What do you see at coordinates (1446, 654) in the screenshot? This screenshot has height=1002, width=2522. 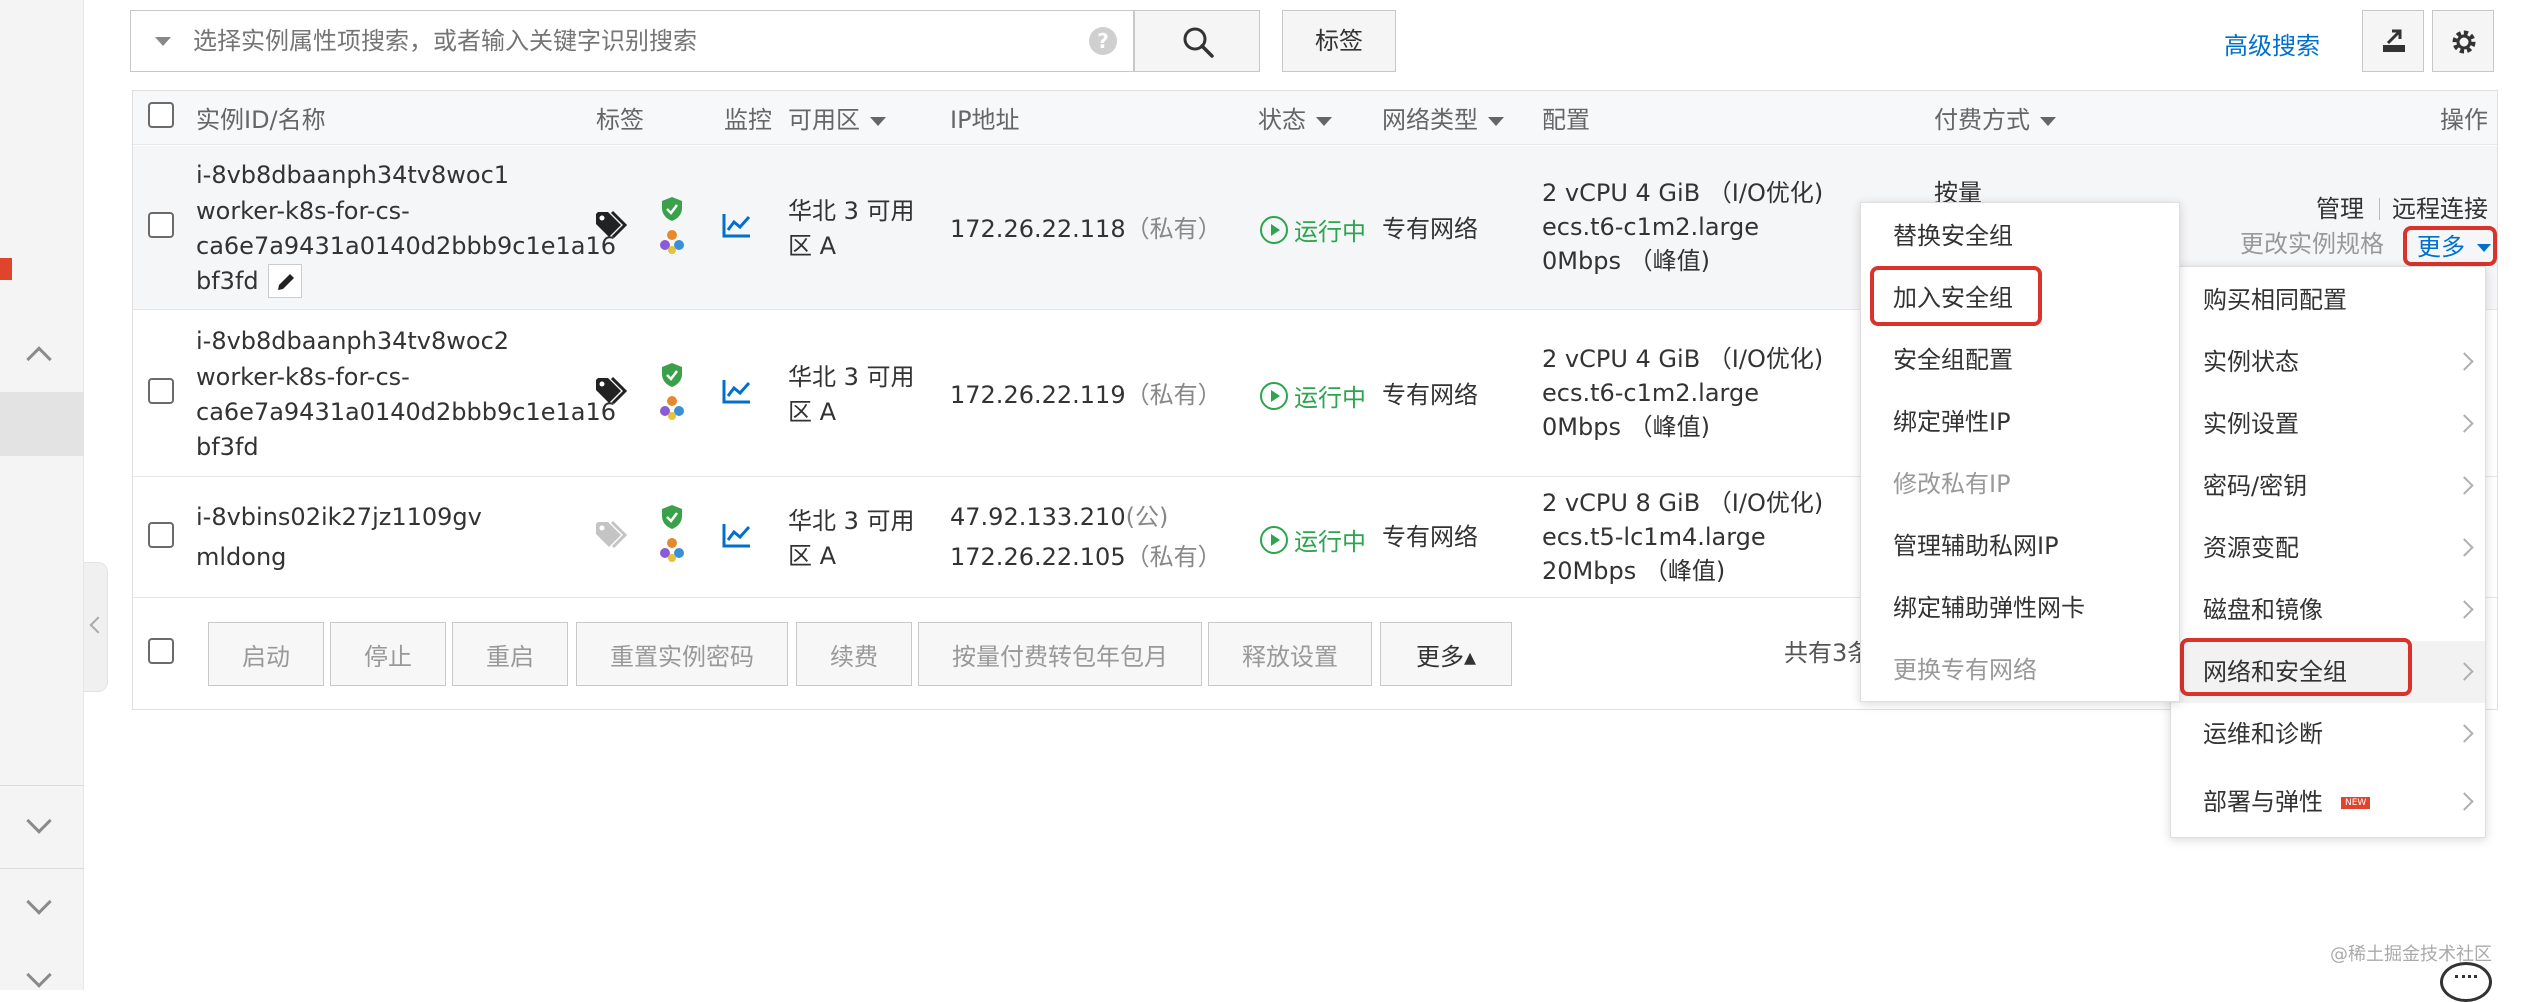 I see `footer-more-button: 更多▴` at bounding box center [1446, 654].